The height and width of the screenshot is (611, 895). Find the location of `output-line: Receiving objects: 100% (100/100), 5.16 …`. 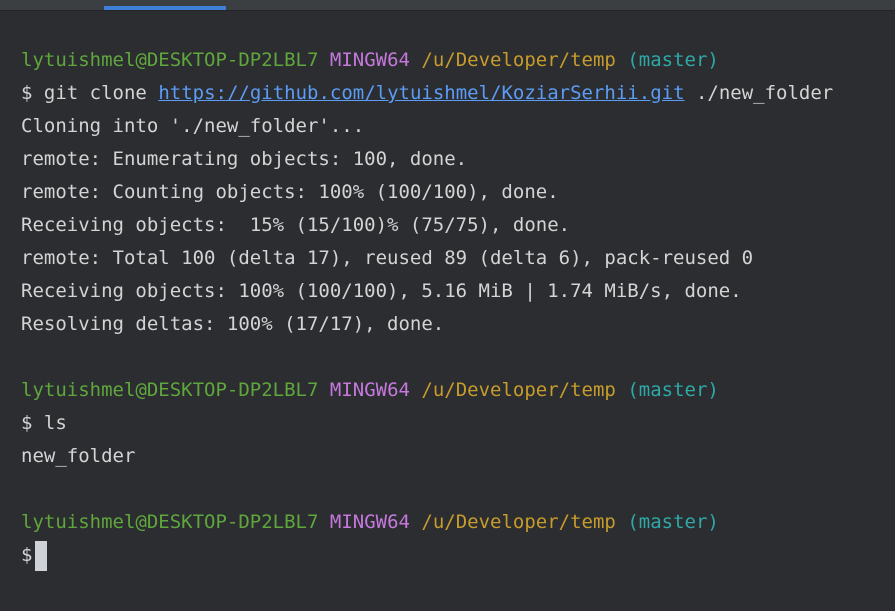

output-line: Receiving objects: 100% (100/100), 5.16 … is located at coordinates (381, 291).